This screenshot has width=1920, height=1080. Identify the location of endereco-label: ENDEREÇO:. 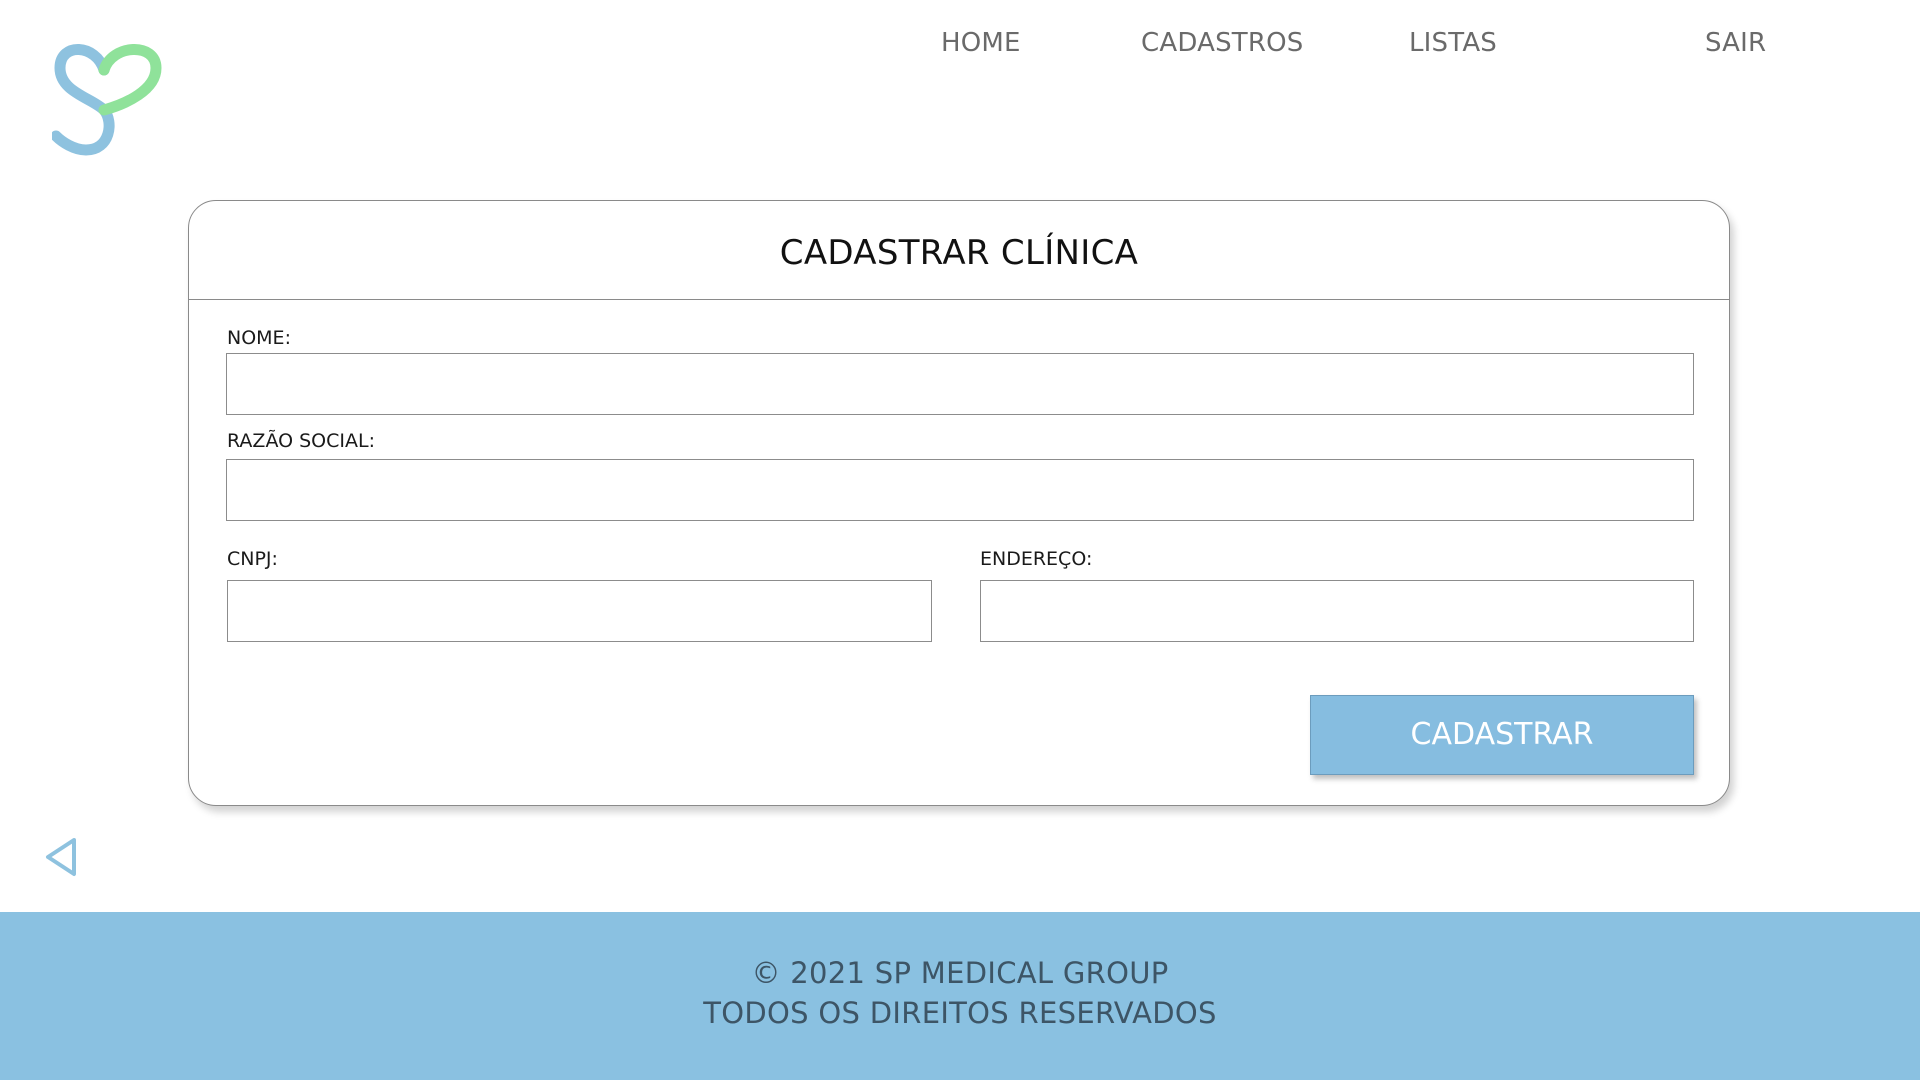
(1036, 559).